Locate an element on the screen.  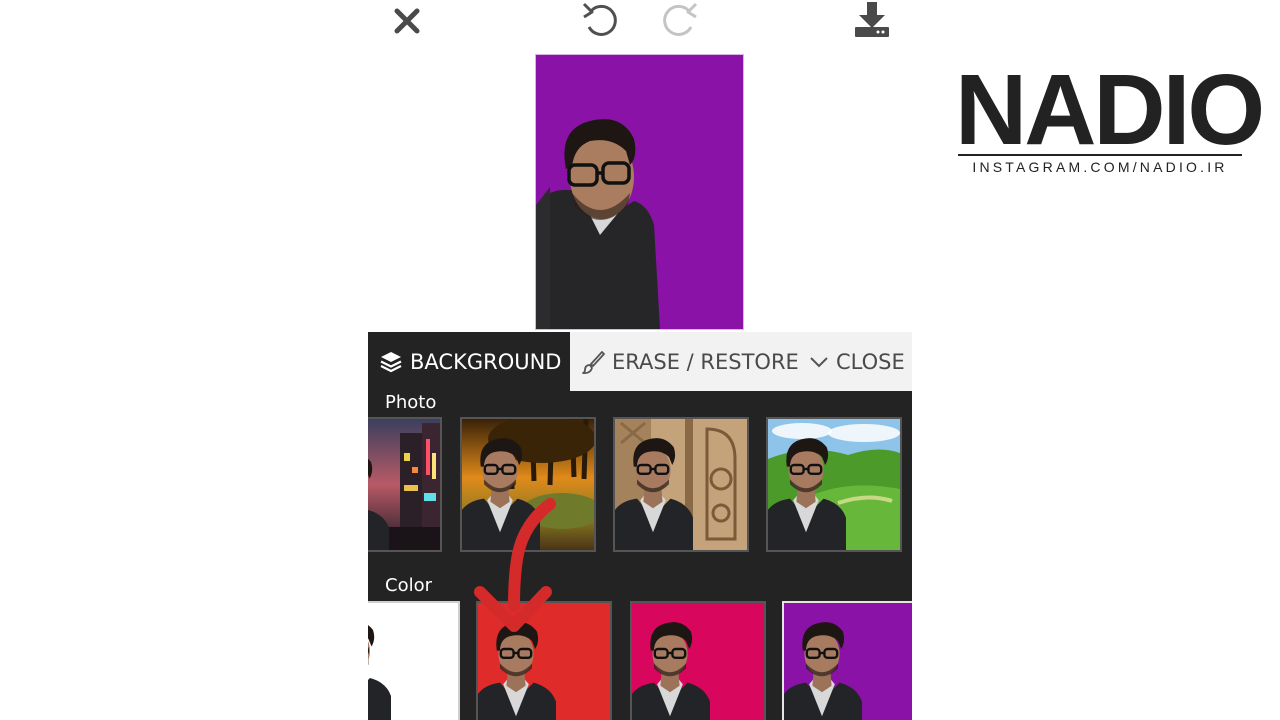
city-night-image is located at coordinates (404, 484).